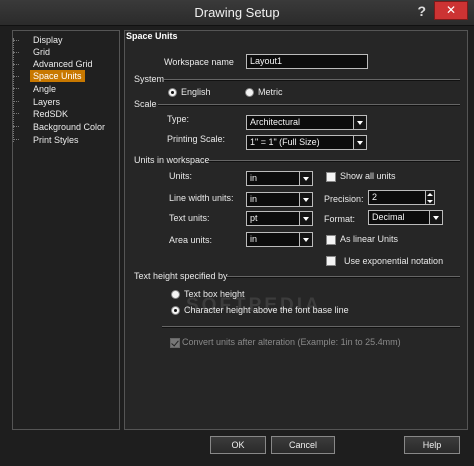  What do you see at coordinates (397, 197) in the screenshot?
I see `precision-input: 2` at bounding box center [397, 197].